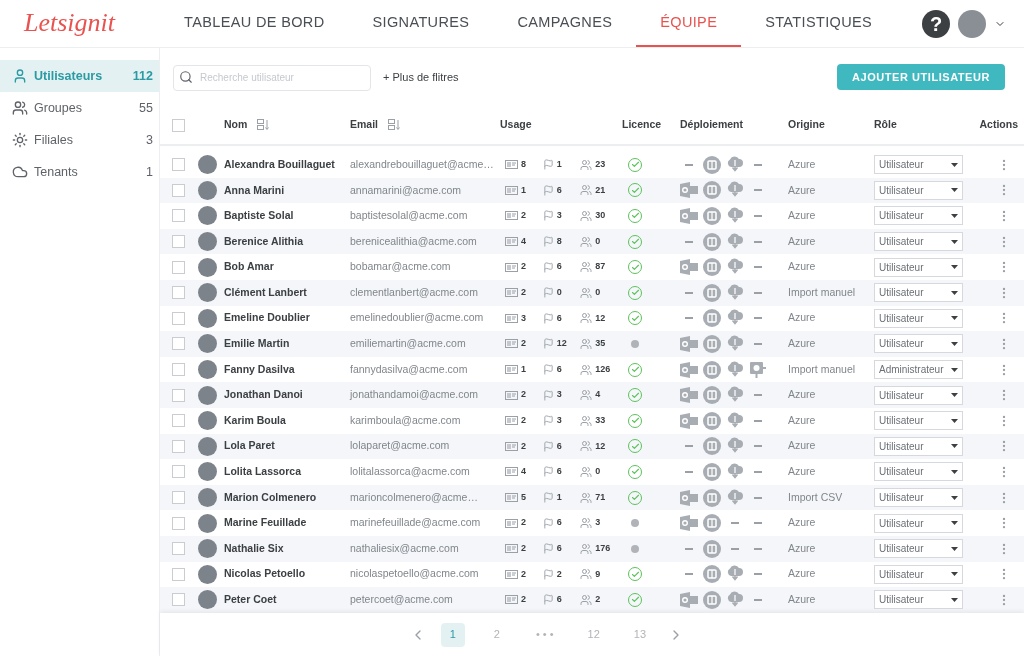 The height and width of the screenshot is (656, 1024). Describe the element at coordinates (523, 600) in the screenshot. I see `usage-count: 2` at that location.